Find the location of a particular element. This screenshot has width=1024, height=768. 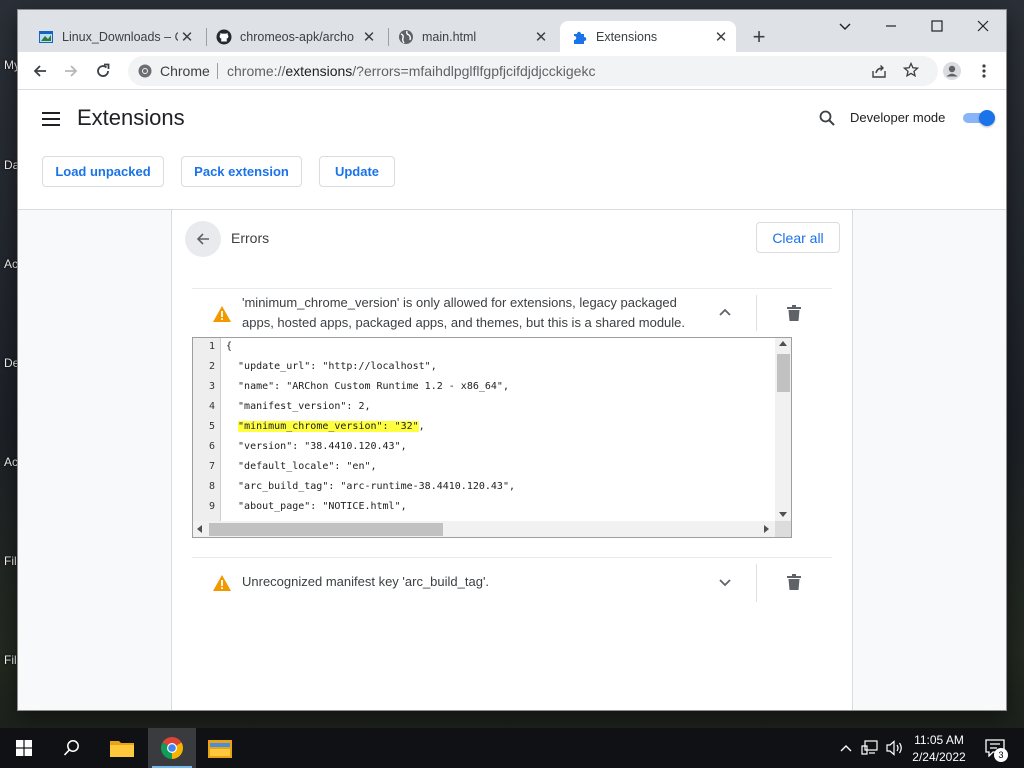

trash-icon is located at coordinates (794, 582).